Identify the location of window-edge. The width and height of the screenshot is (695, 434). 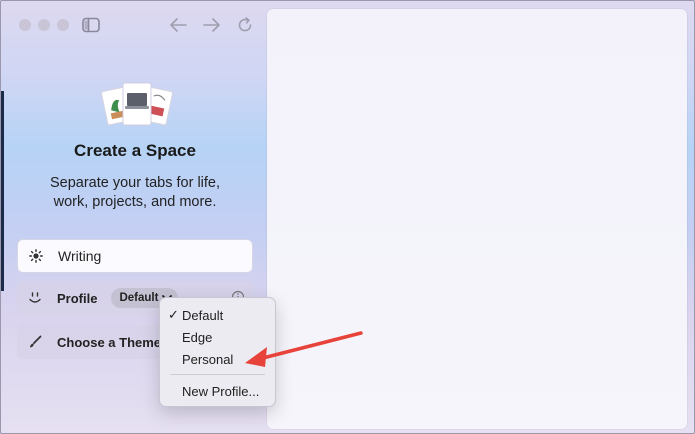
(2, 191).